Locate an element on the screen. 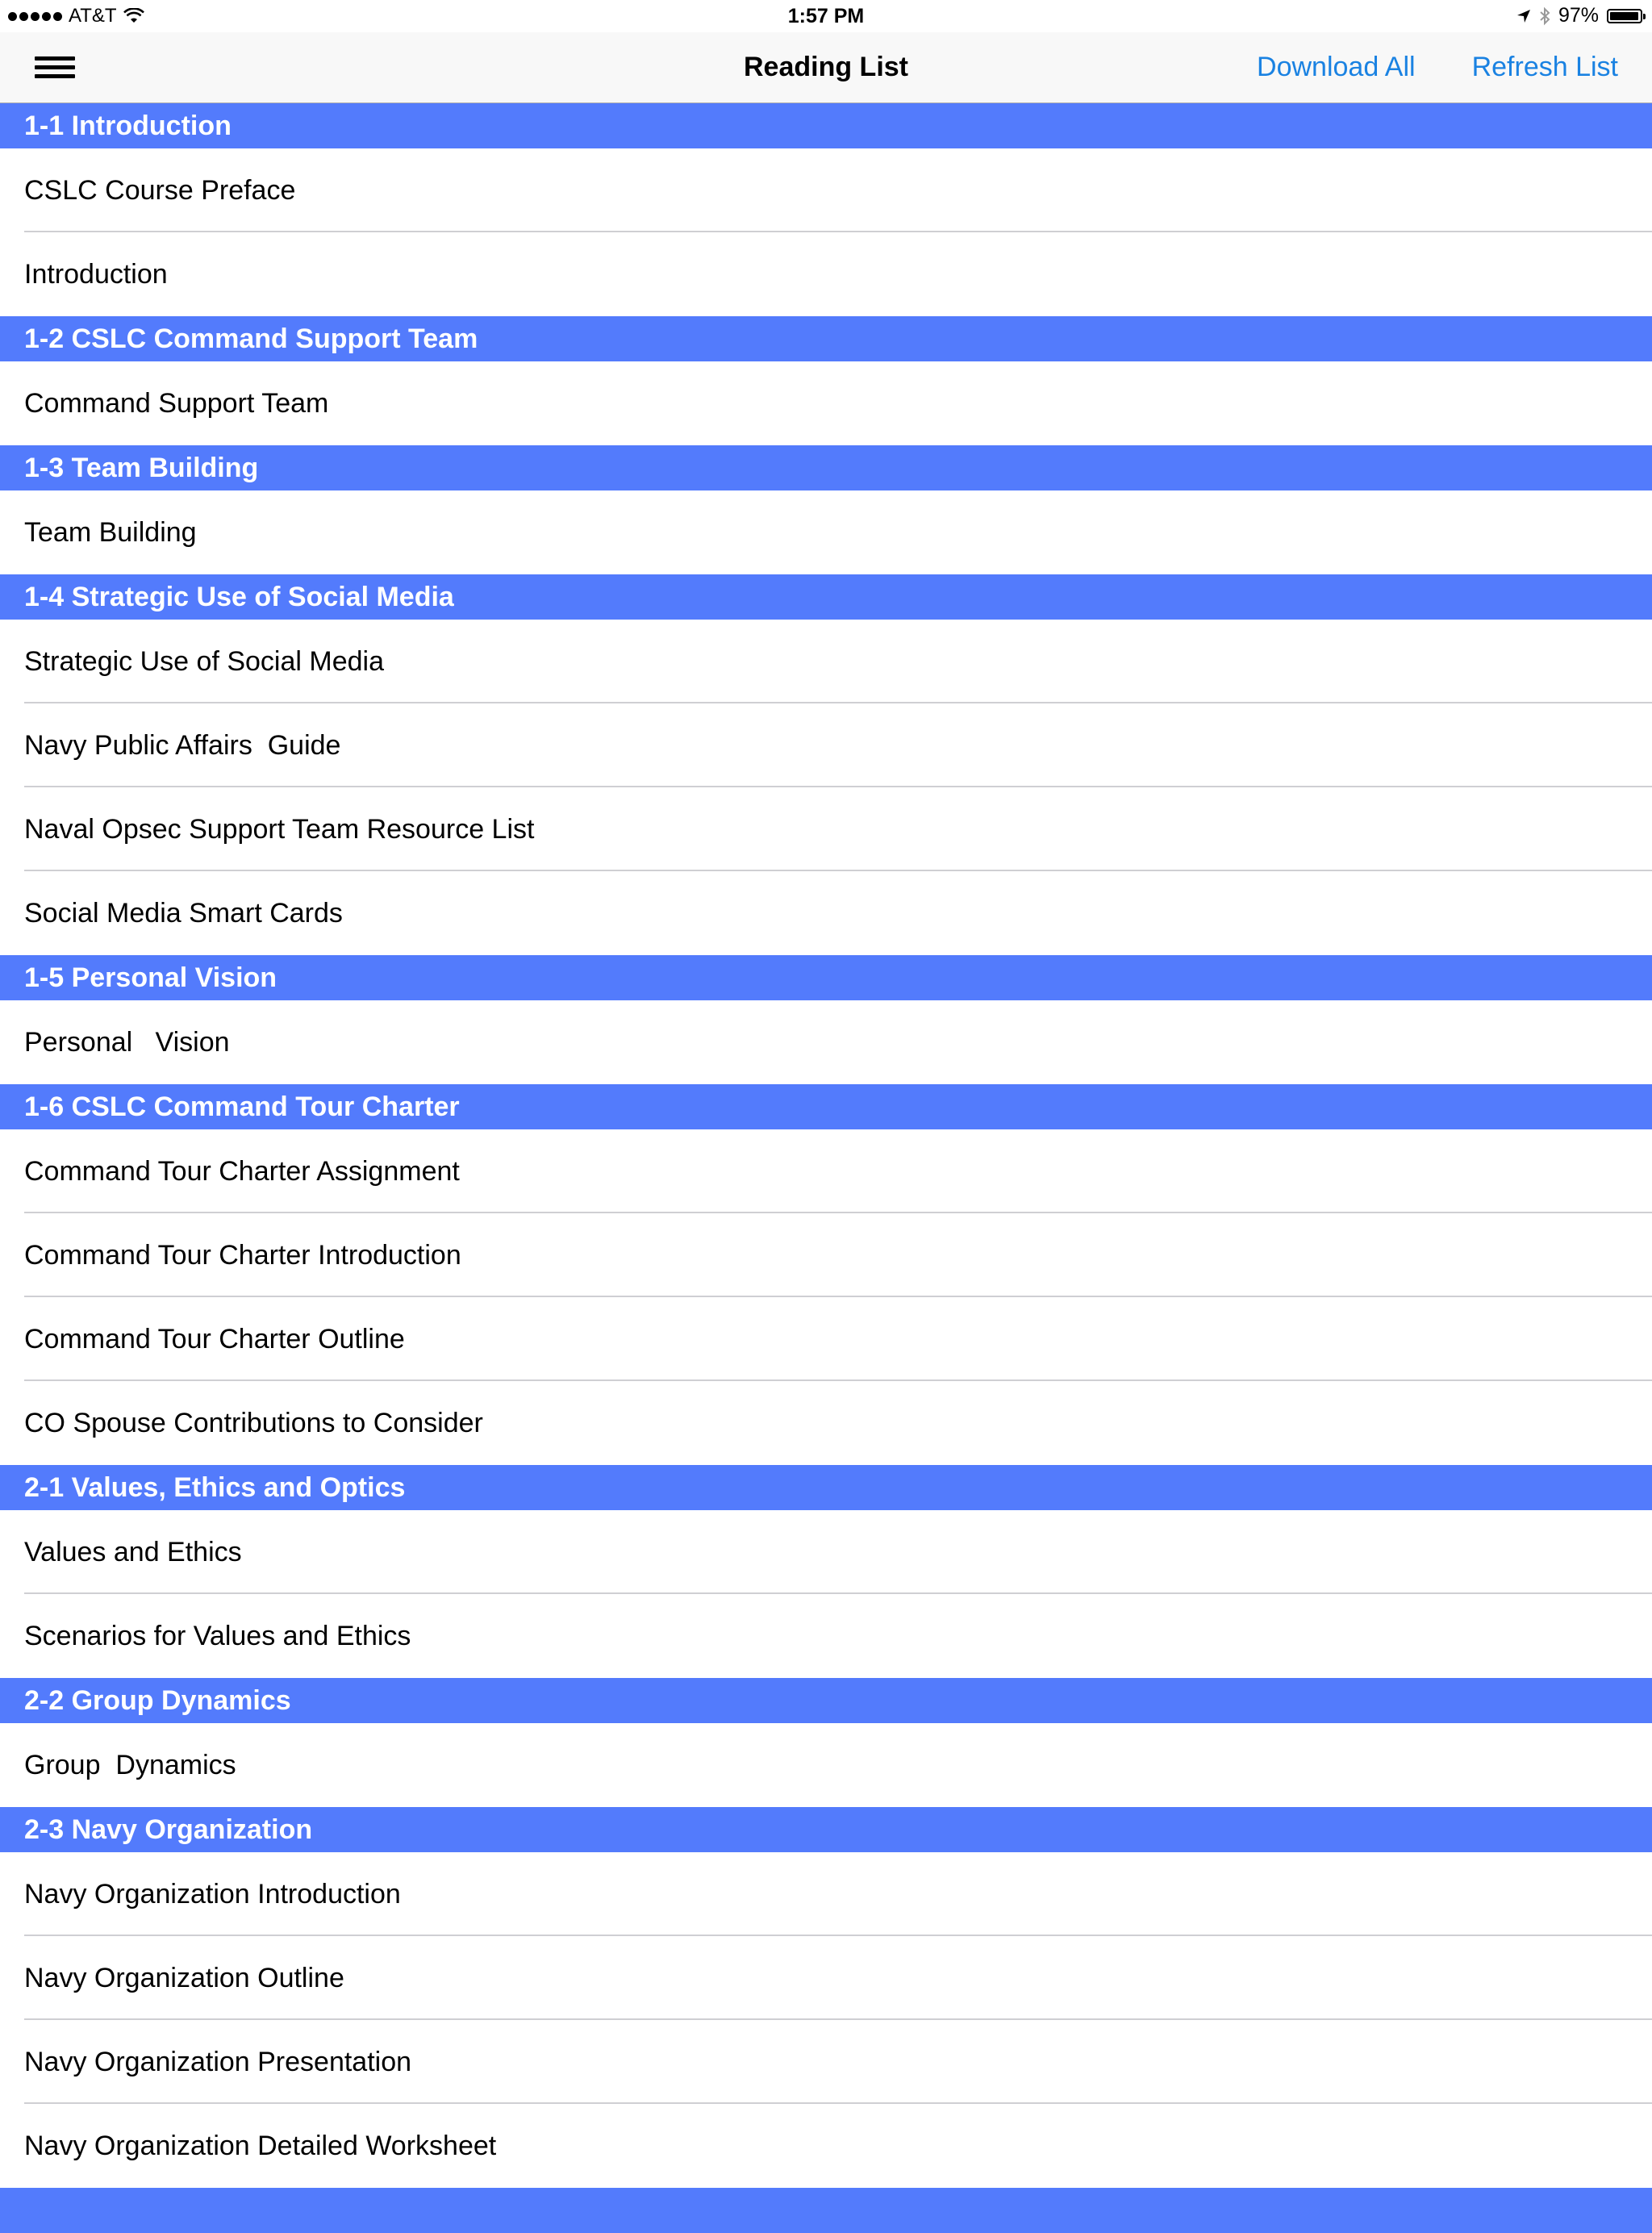 Image resolution: width=1652 pixels, height=2233 pixels. list-item: Navy Public Affairs Guide is located at coordinates (826, 745).